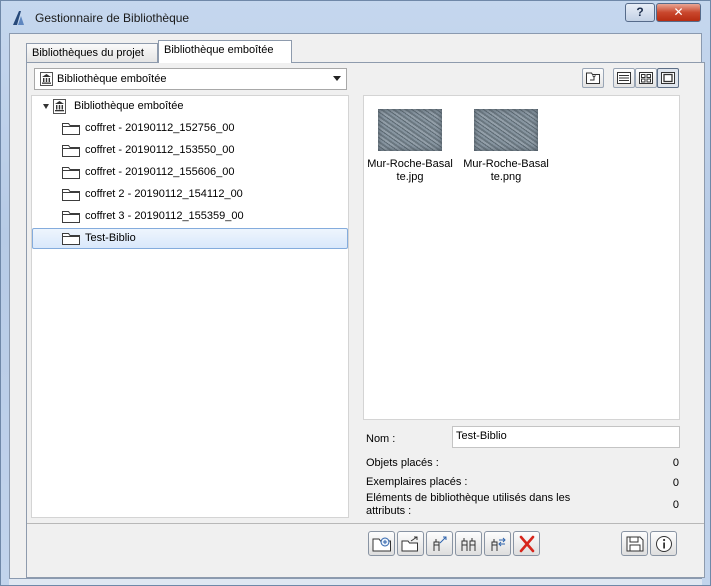 Image resolution: width=711 pixels, height=586 pixels. What do you see at coordinates (675, 483) in the screenshot?
I see `placed-instances-value: 0` at bounding box center [675, 483].